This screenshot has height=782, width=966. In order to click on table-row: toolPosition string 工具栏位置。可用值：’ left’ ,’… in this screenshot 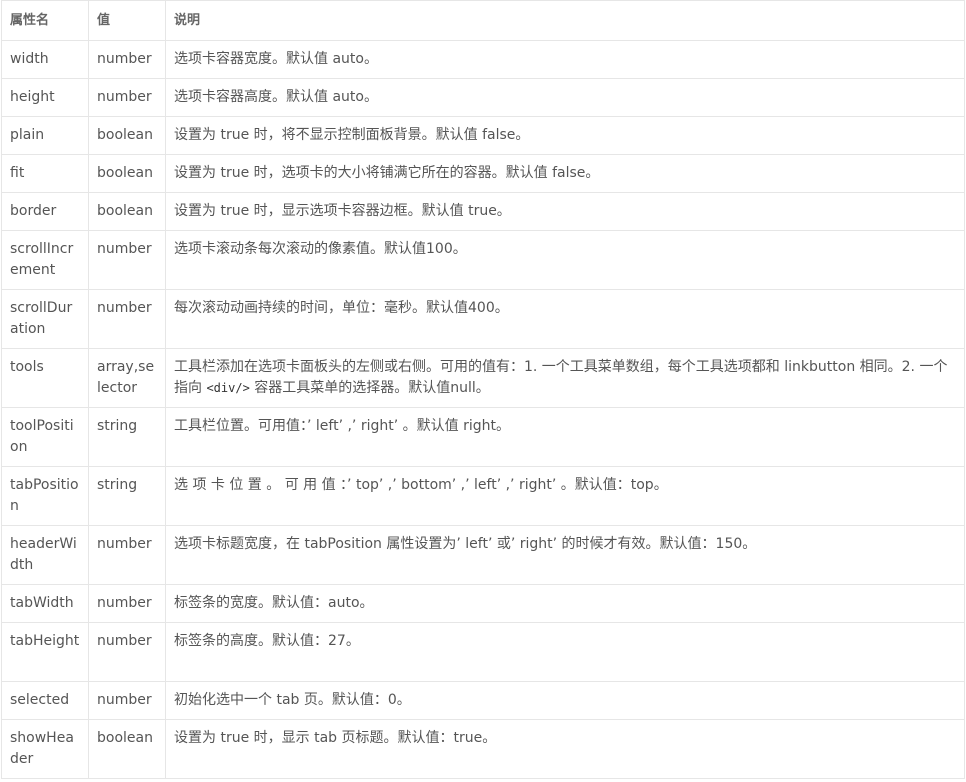, I will do `click(483, 437)`.